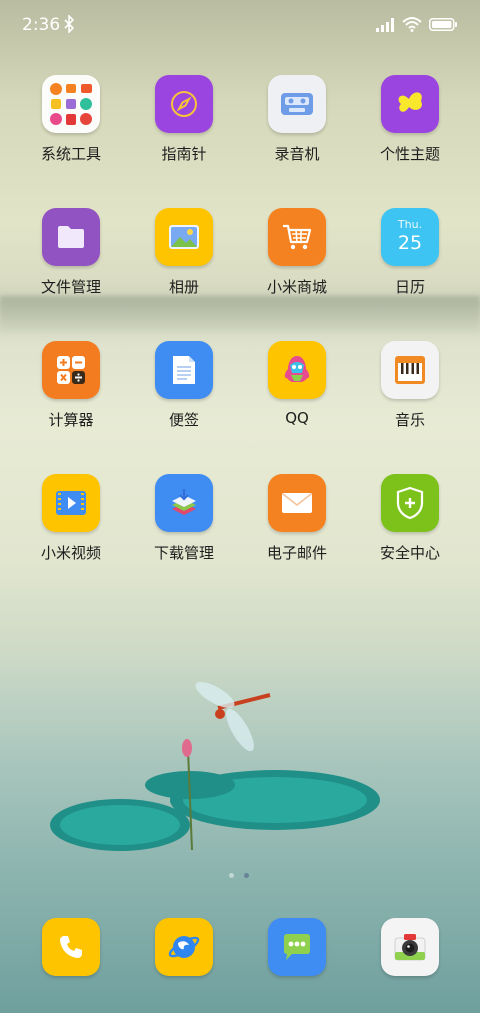 The width and height of the screenshot is (480, 1013). What do you see at coordinates (183, 420) in the screenshot?
I see `app-label: 便签` at bounding box center [183, 420].